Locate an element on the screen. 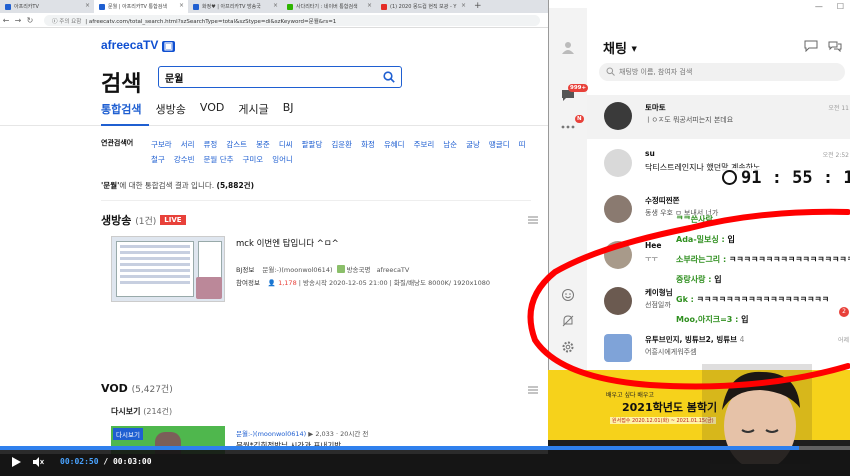 Image resolution: width=850 pixels, height=476 pixels. chat-search is located at coordinates (722, 72).